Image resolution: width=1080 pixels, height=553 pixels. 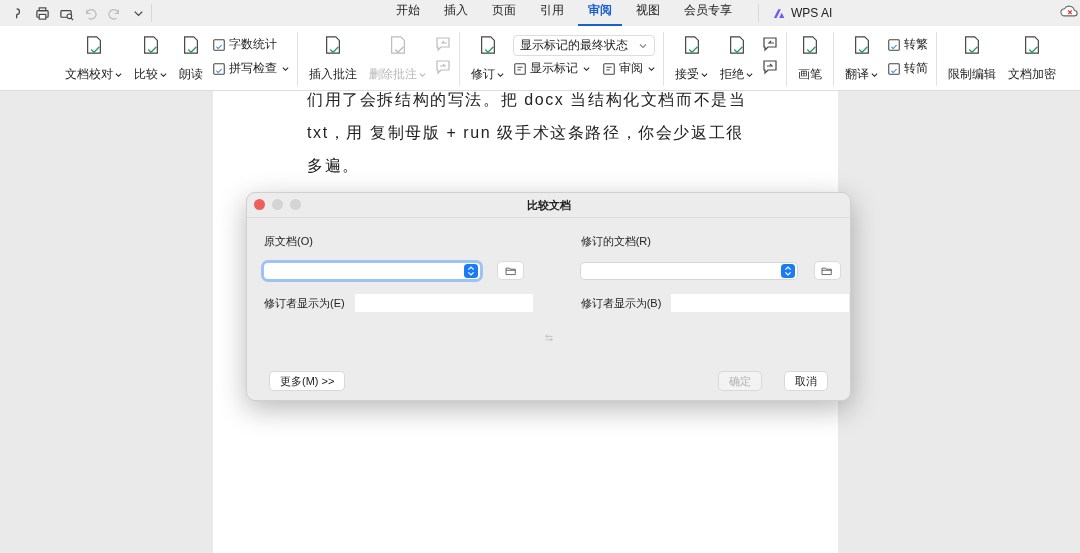 What do you see at coordinates (408, 13) in the screenshot?
I see `ribbon-tab: 开始` at bounding box center [408, 13].